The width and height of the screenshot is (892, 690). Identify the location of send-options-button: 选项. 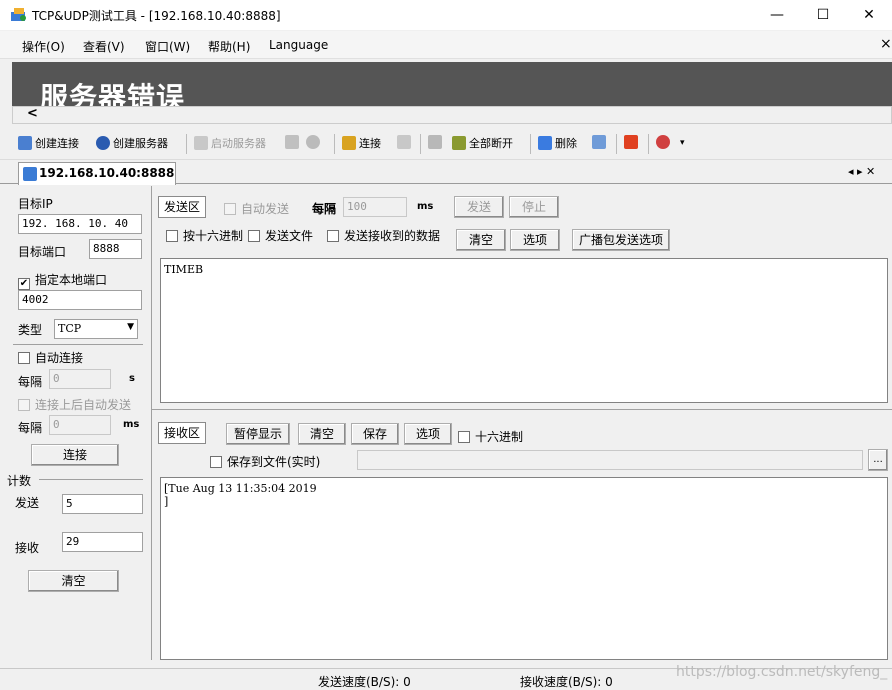
(535, 240).